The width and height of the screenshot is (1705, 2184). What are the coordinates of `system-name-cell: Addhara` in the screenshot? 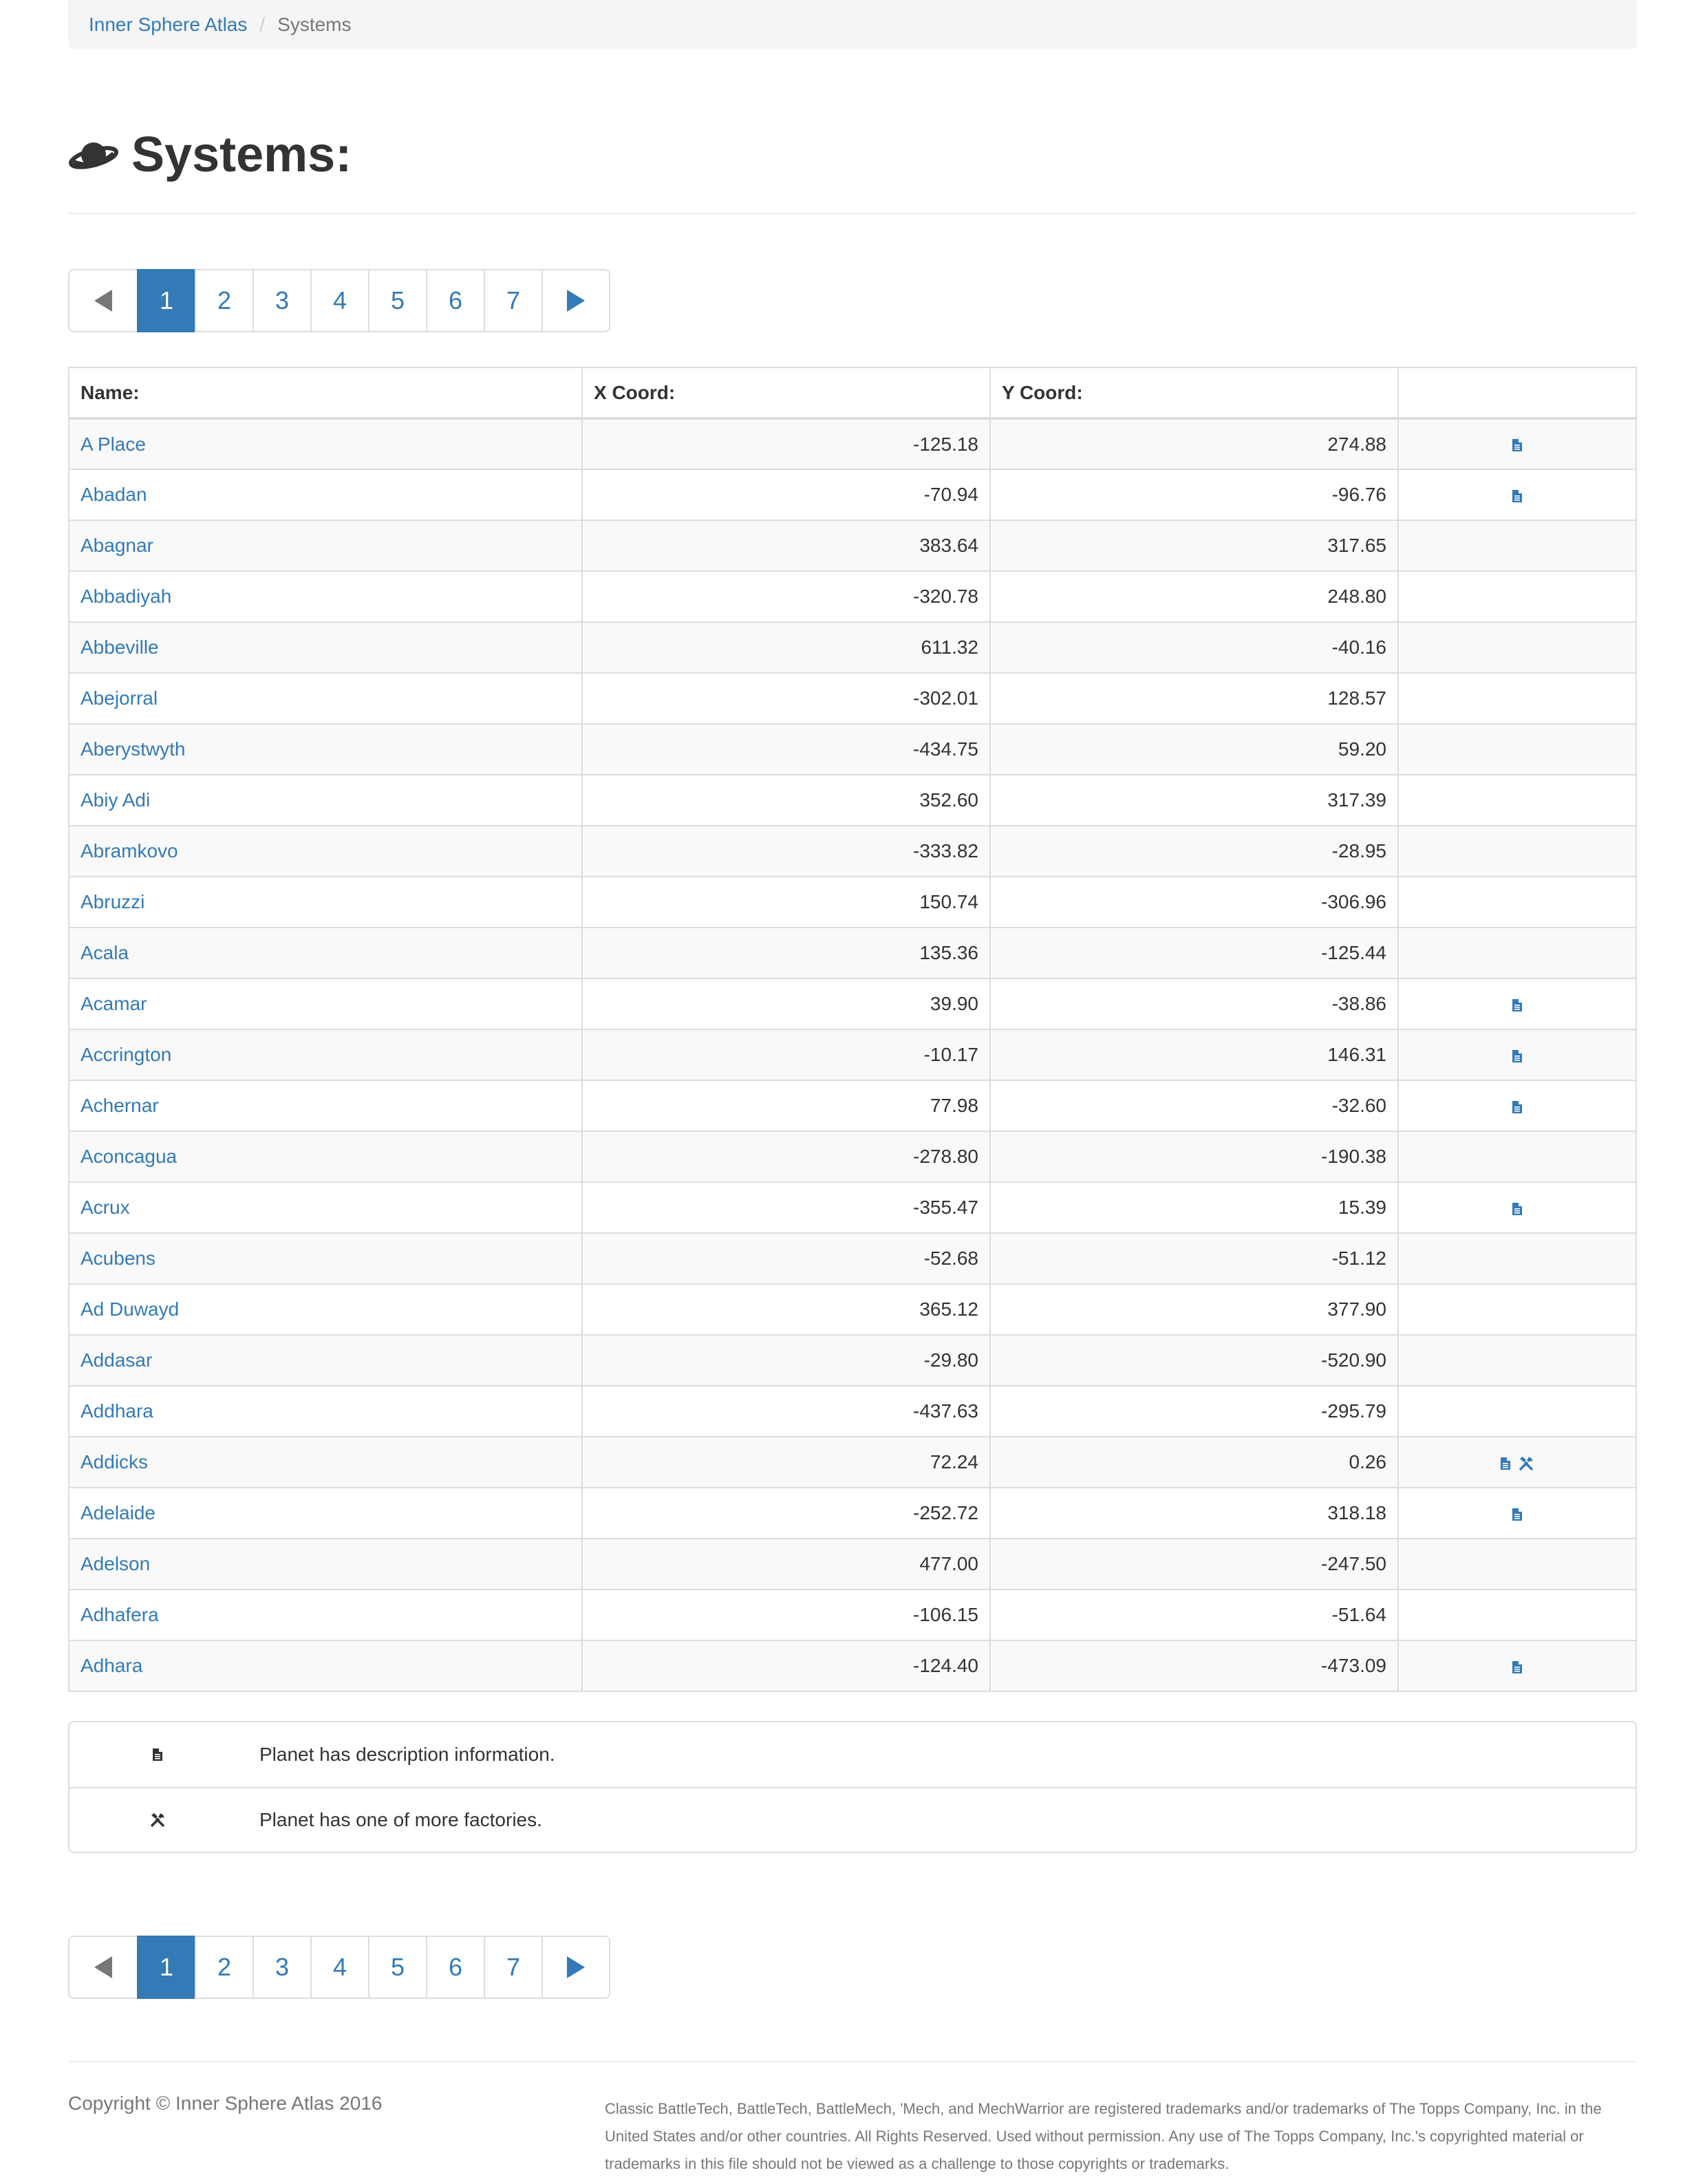 It's located at (325, 1411).